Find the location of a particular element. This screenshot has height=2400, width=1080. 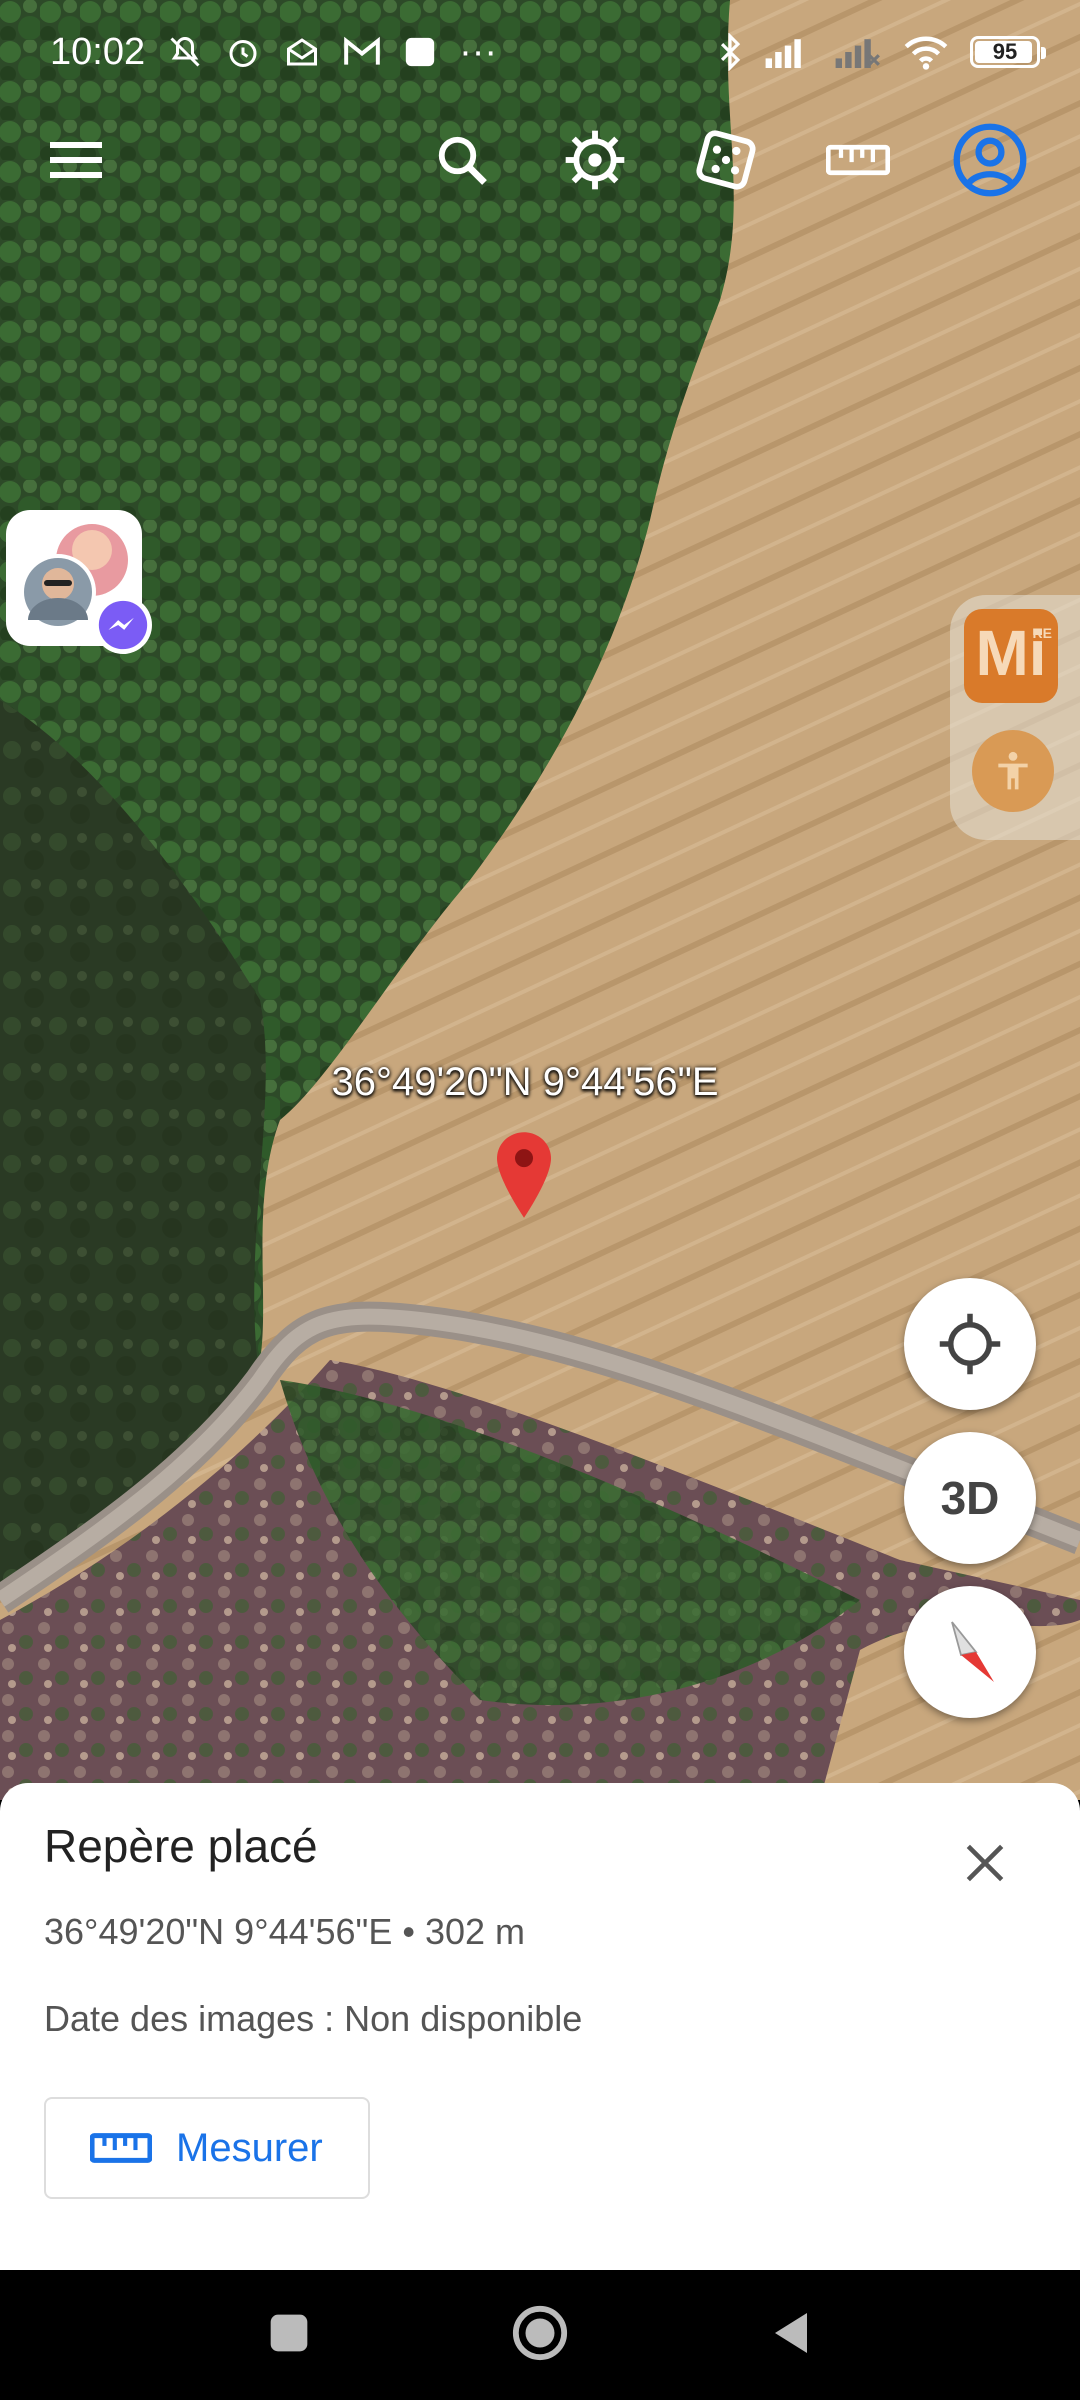

home-button is located at coordinates (540, 2335).